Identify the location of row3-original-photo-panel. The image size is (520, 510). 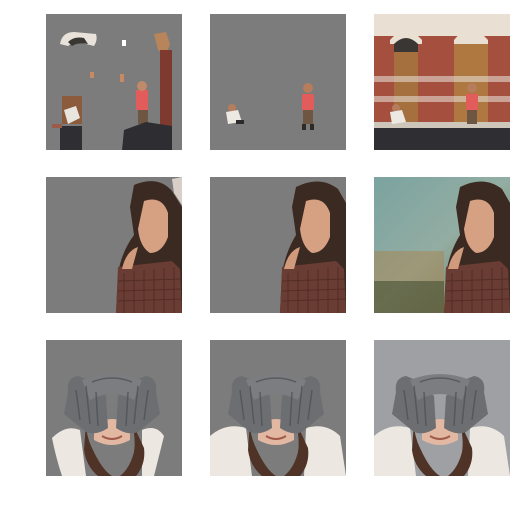
(442, 408).